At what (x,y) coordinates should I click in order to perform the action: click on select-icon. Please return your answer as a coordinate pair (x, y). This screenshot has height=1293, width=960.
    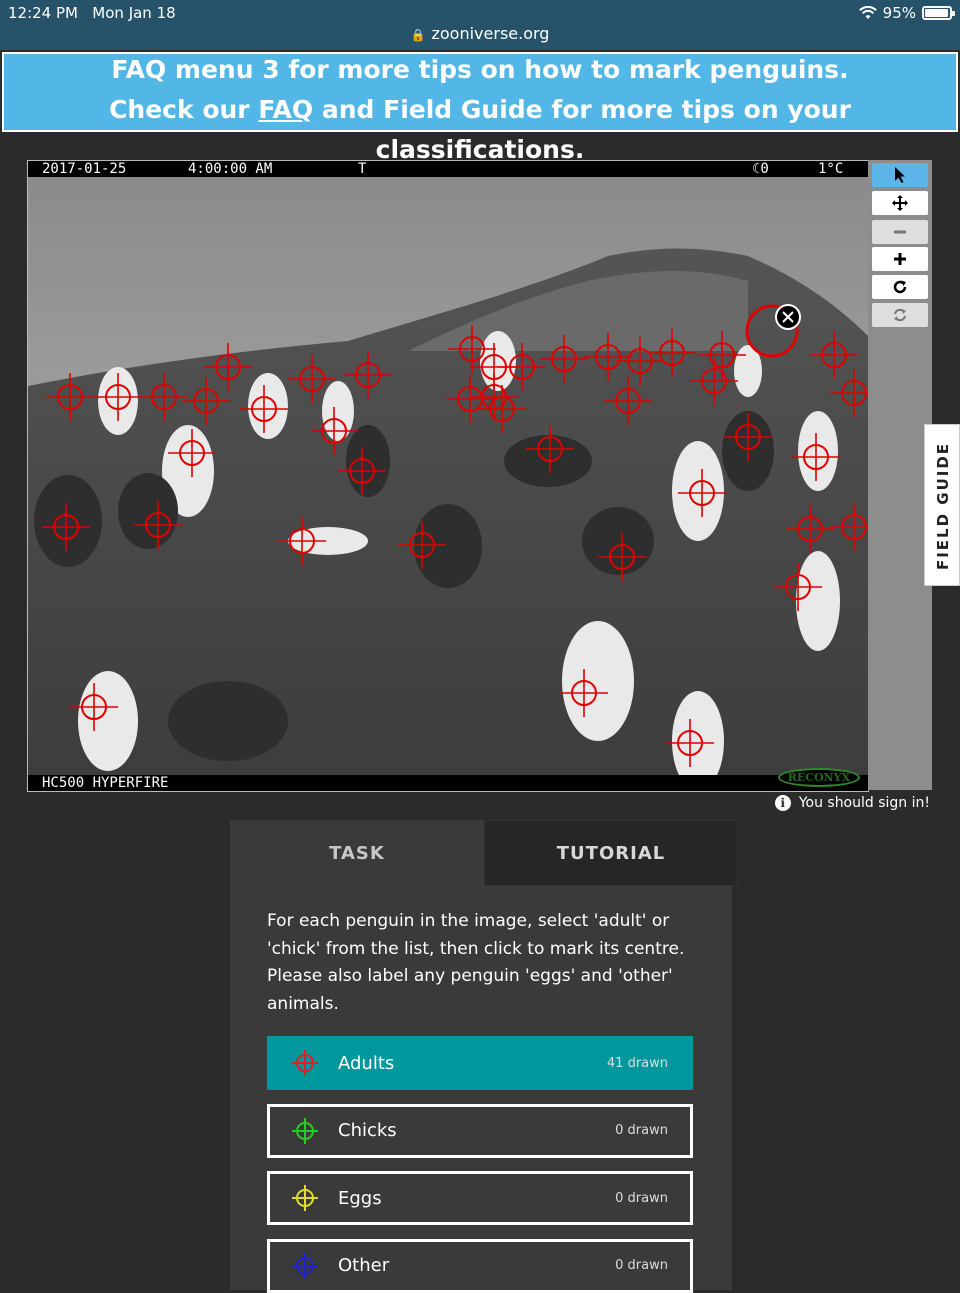
    Looking at the image, I should click on (900, 175).